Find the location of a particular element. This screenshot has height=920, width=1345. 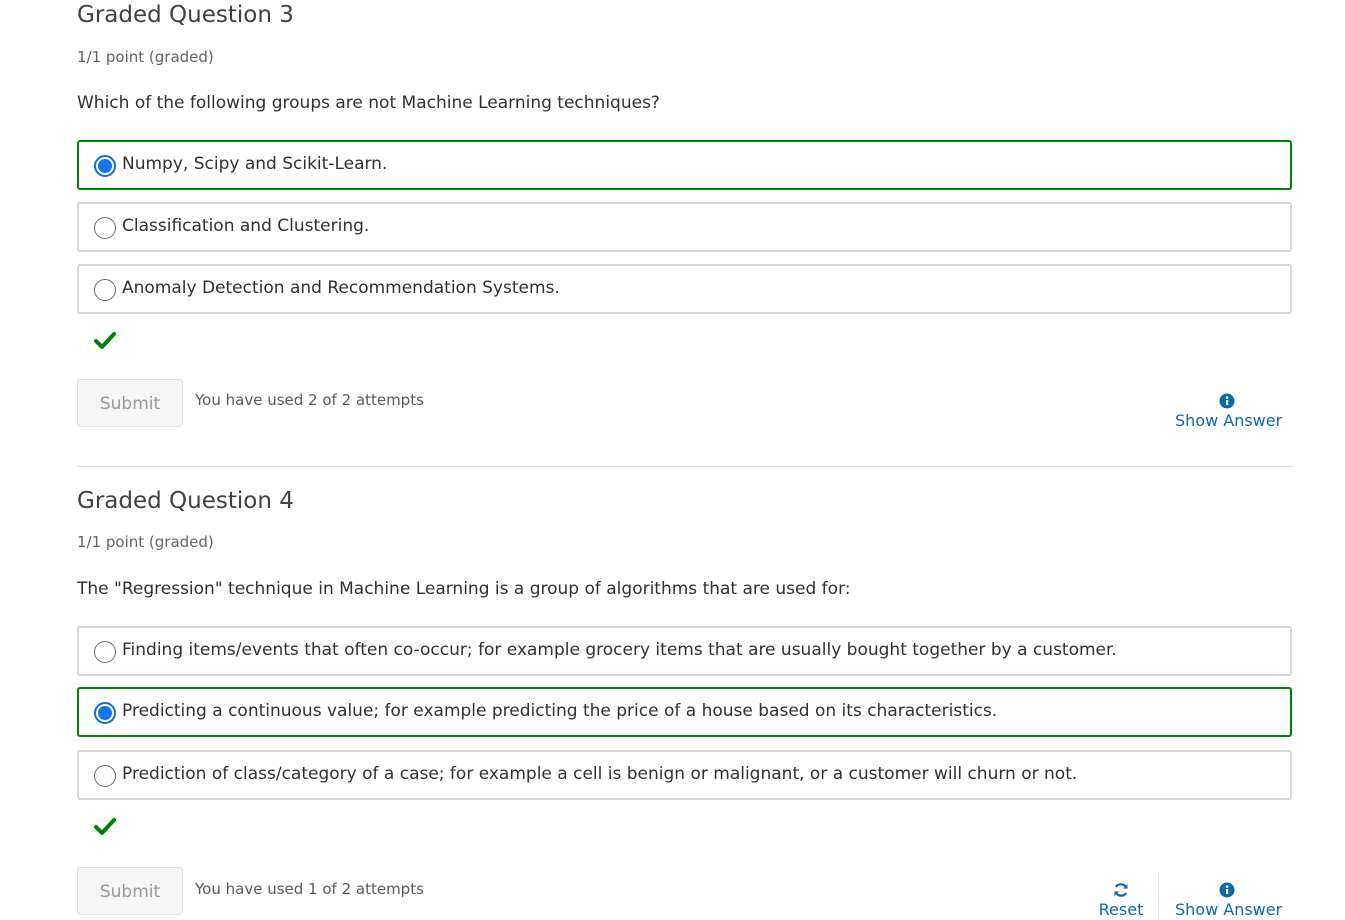

attempts-text: You have used 1 of 2 attempts is located at coordinates (309, 889).